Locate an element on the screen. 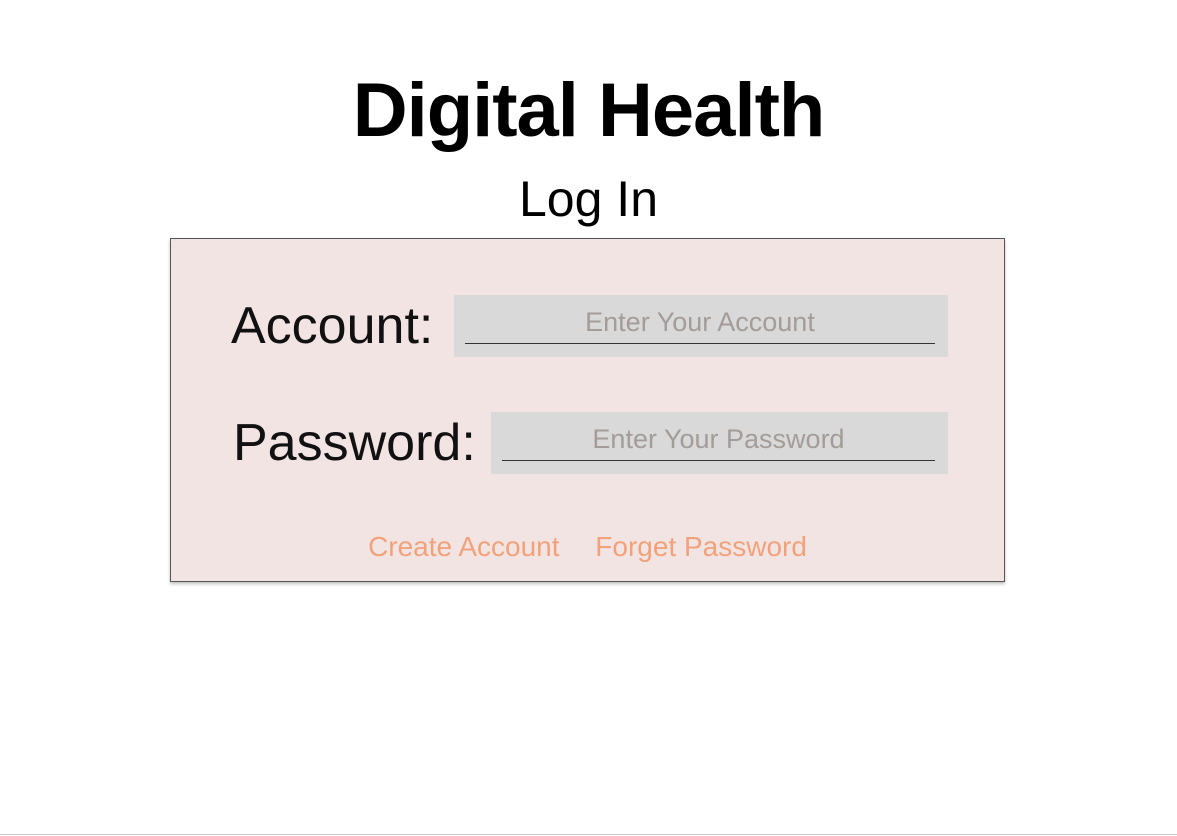 The width and height of the screenshot is (1177, 836). app-title: Digital Health is located at coordinates (589, 110).